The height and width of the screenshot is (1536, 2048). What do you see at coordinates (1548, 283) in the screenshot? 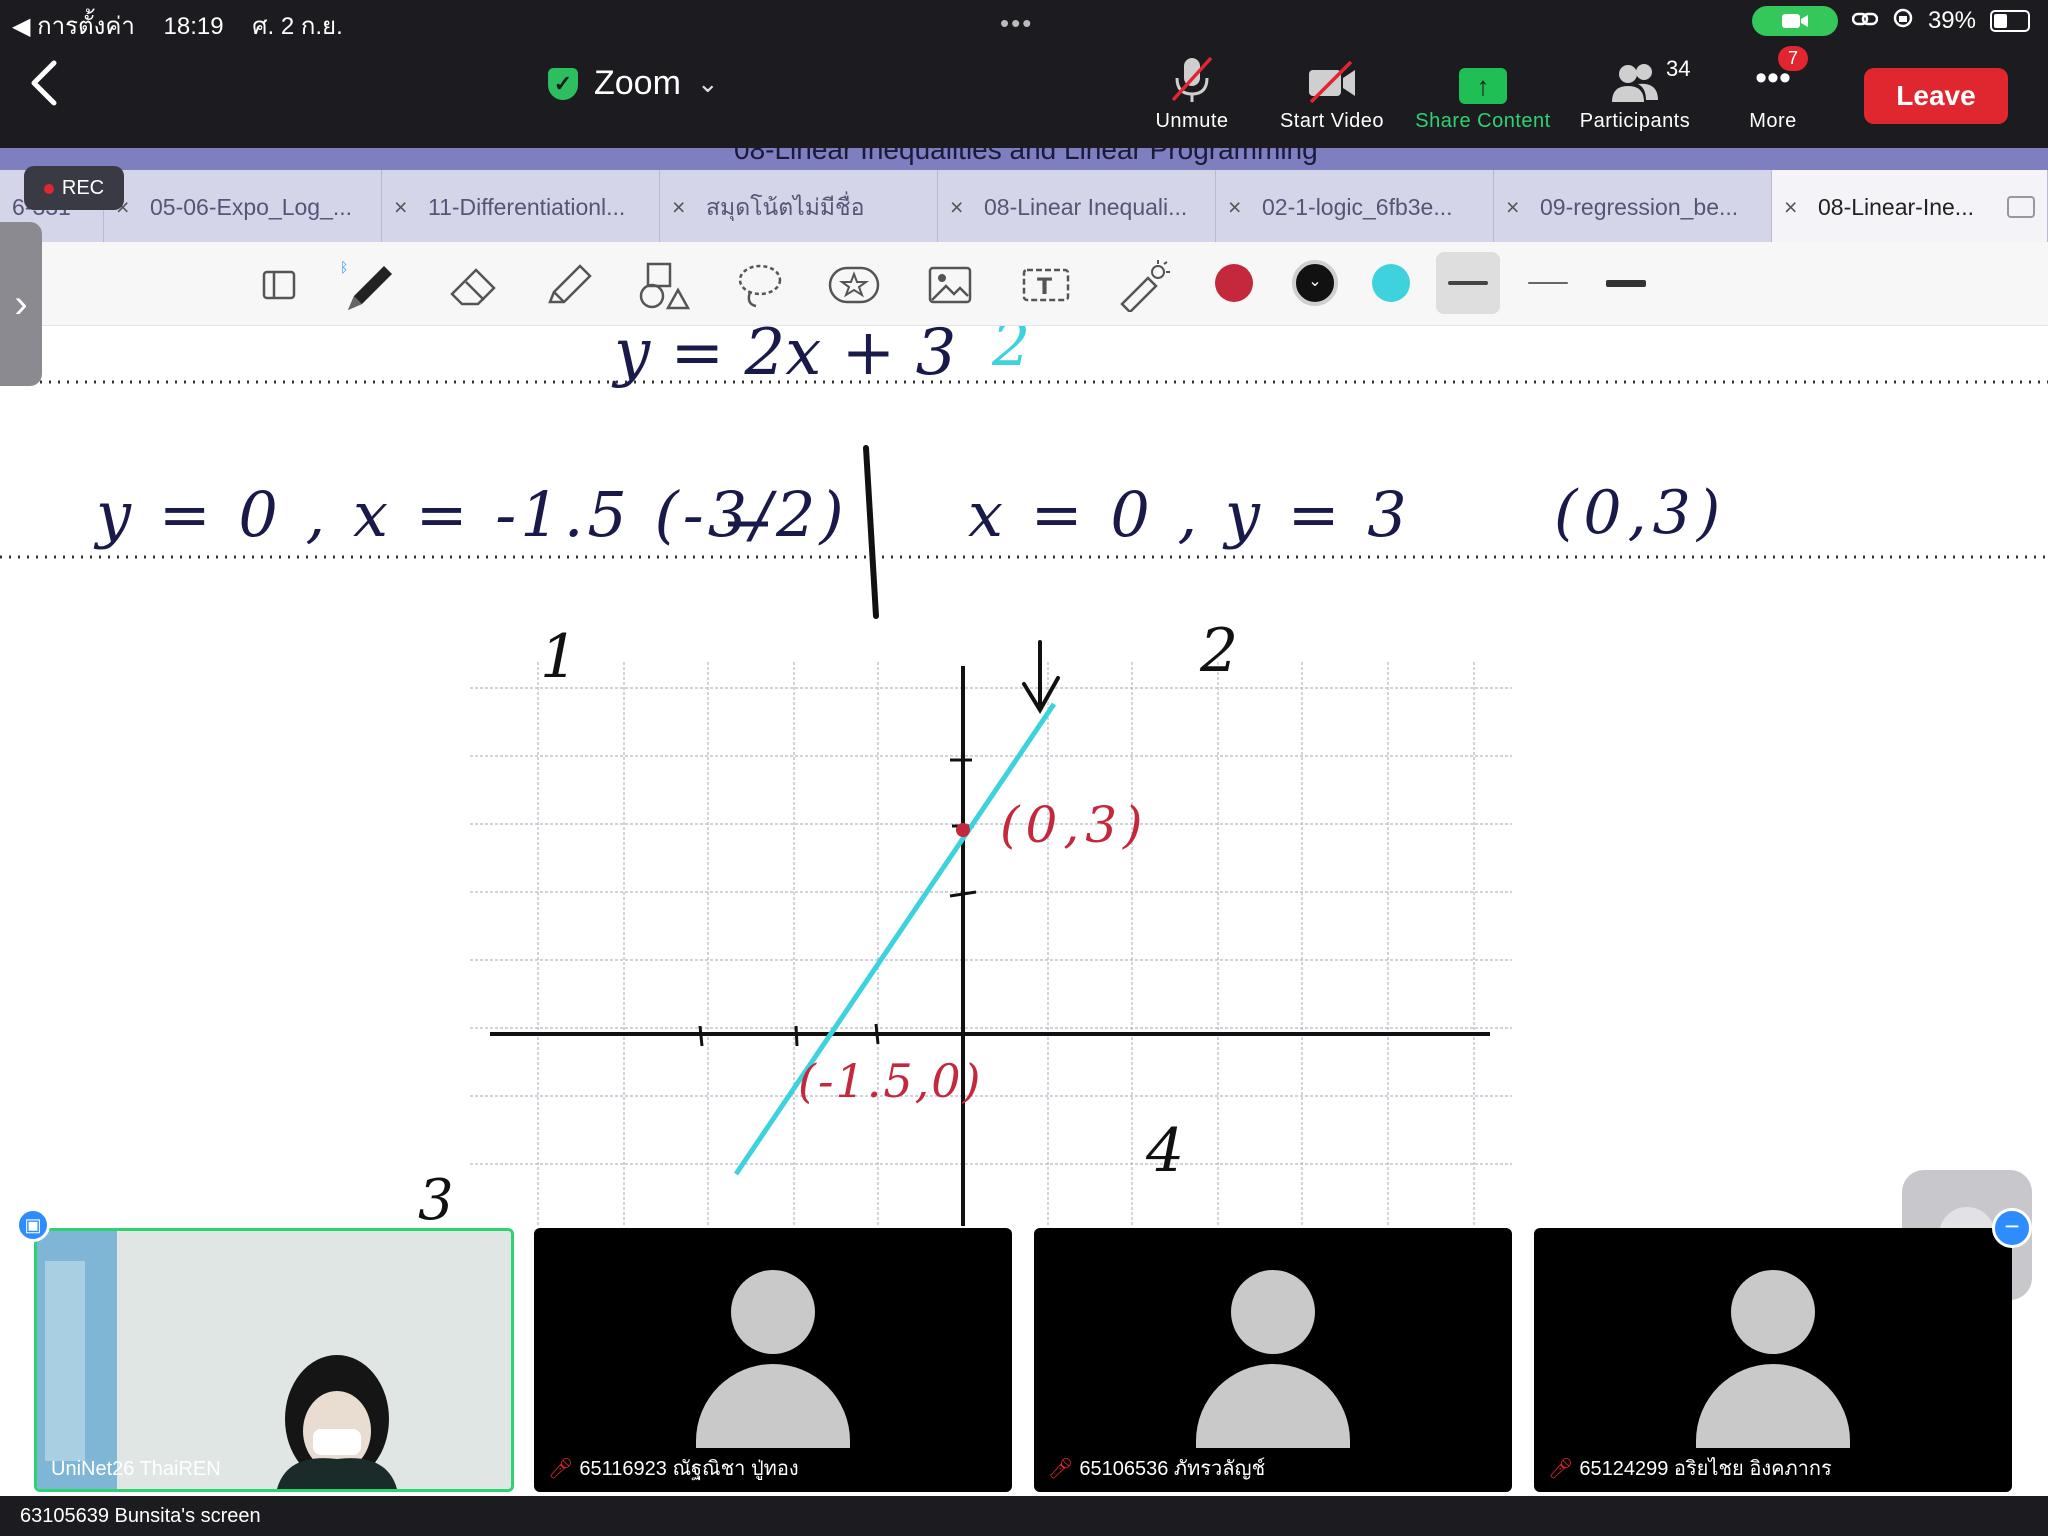
I see `stroke-width-thin` at bounding box center [1548, 283].